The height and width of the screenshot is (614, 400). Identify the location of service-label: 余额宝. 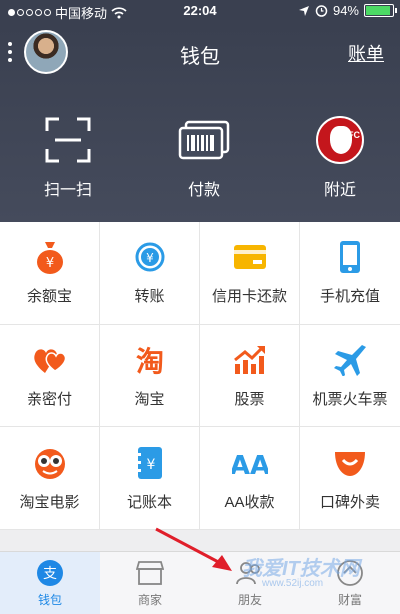
(49, 297).